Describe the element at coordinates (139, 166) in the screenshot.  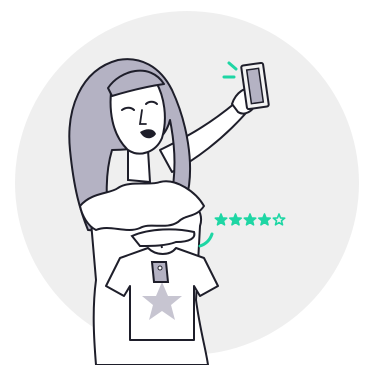
I see `neck` at that location.